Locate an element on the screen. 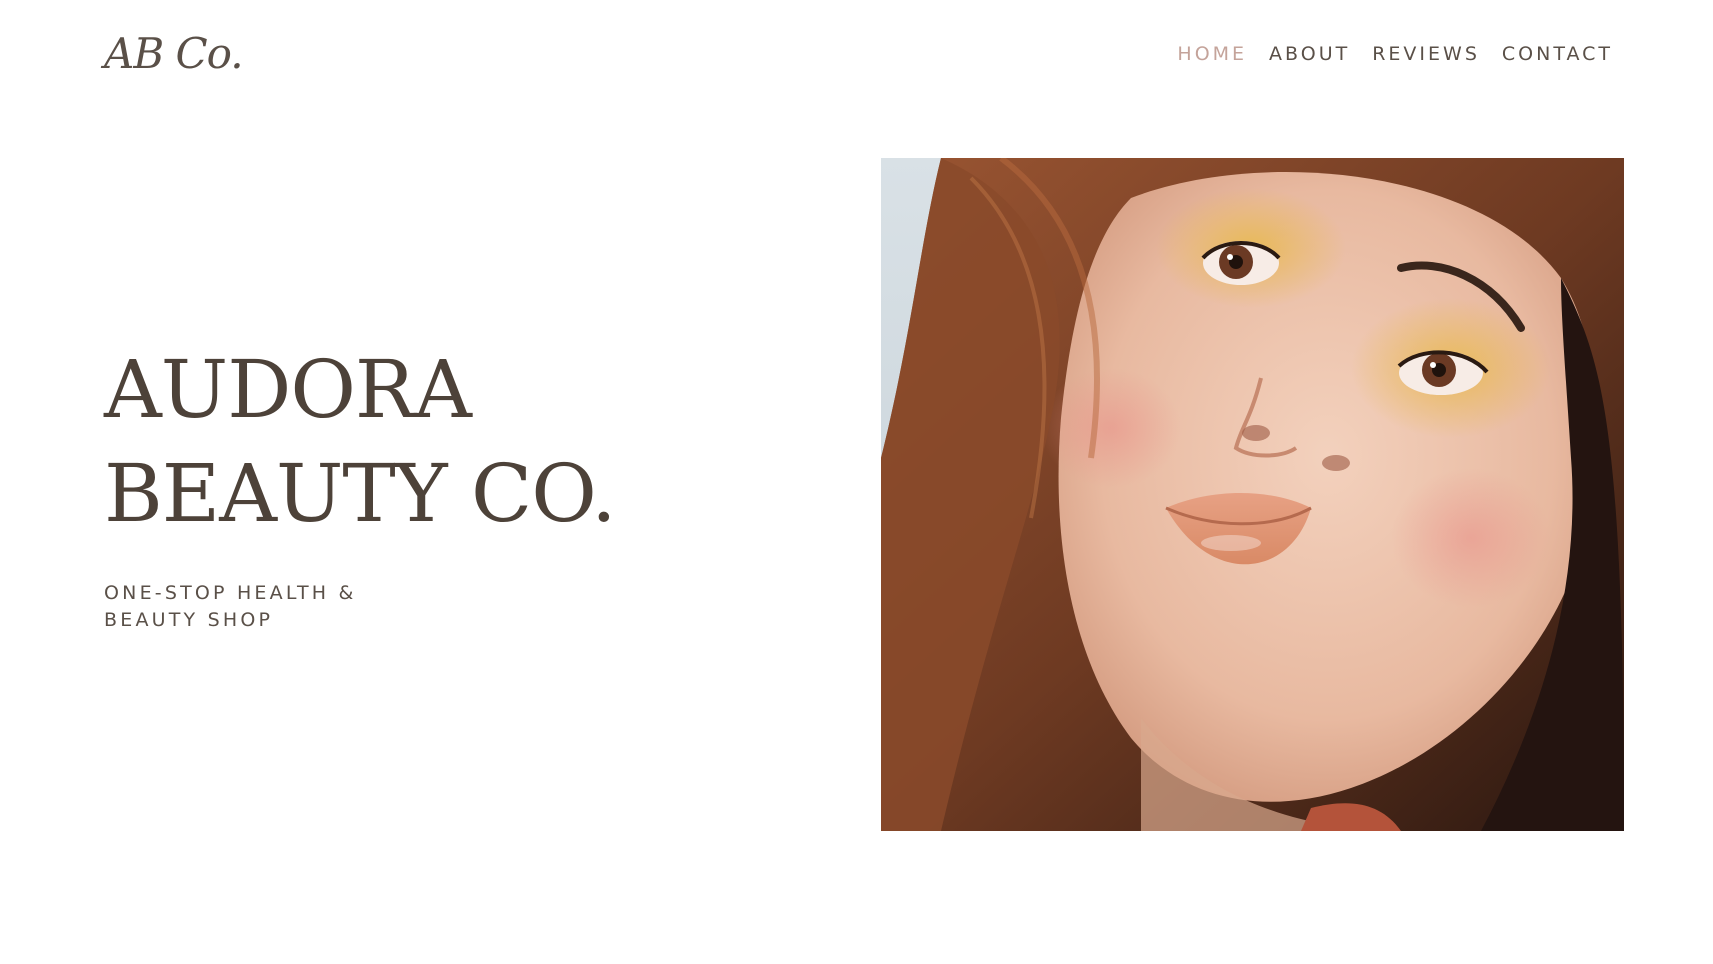  hero-title: AUDORA BEAUTY CO. is located at coordinates (360, 442).